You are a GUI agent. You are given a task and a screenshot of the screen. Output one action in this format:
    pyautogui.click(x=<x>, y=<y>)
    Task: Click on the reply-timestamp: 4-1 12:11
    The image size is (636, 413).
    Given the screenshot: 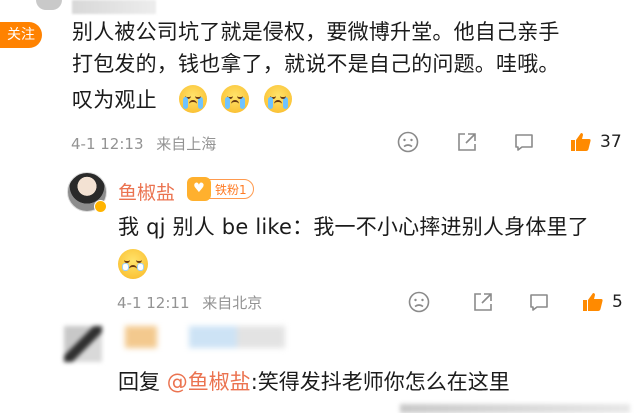 What is the action you would take?
    pyautogui.click(x=153, y=303)
    